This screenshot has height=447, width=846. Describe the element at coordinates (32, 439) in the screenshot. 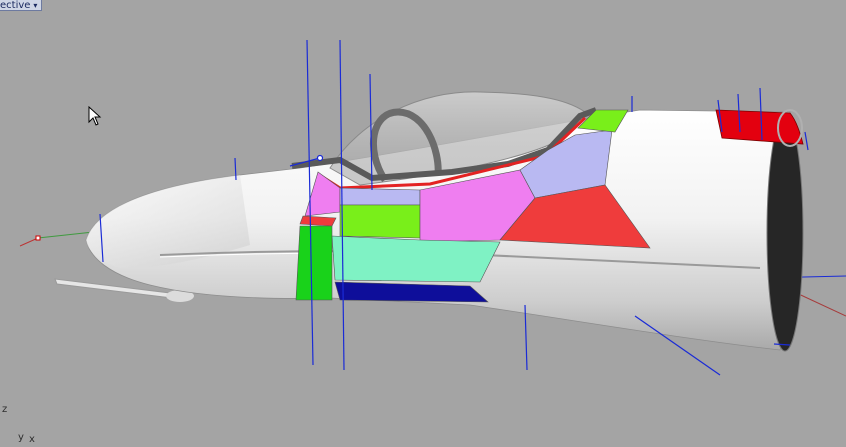

I see `axis-label-x: x` at that location.